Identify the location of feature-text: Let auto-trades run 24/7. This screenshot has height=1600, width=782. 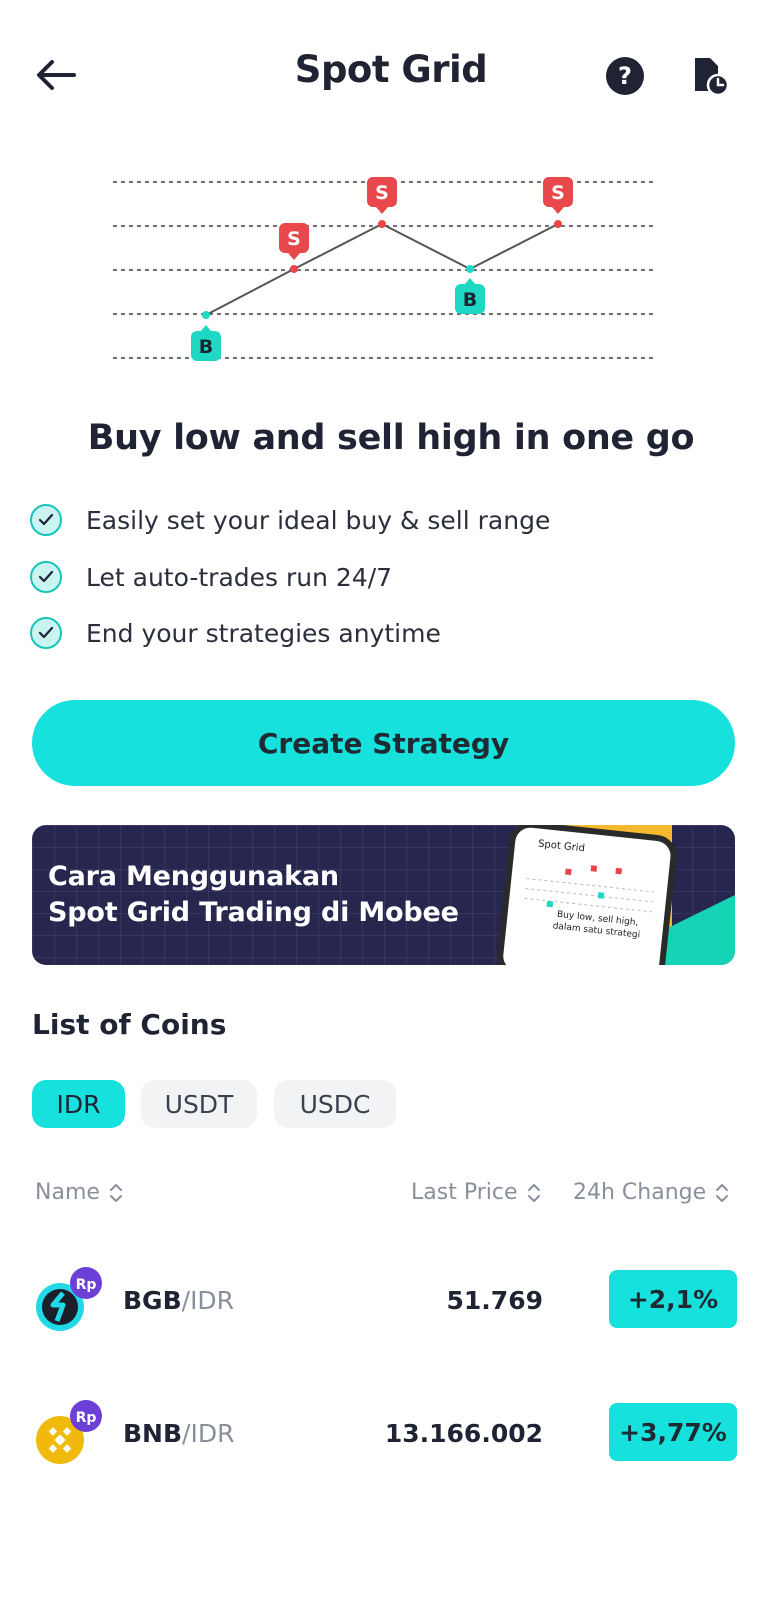
(239, 577).